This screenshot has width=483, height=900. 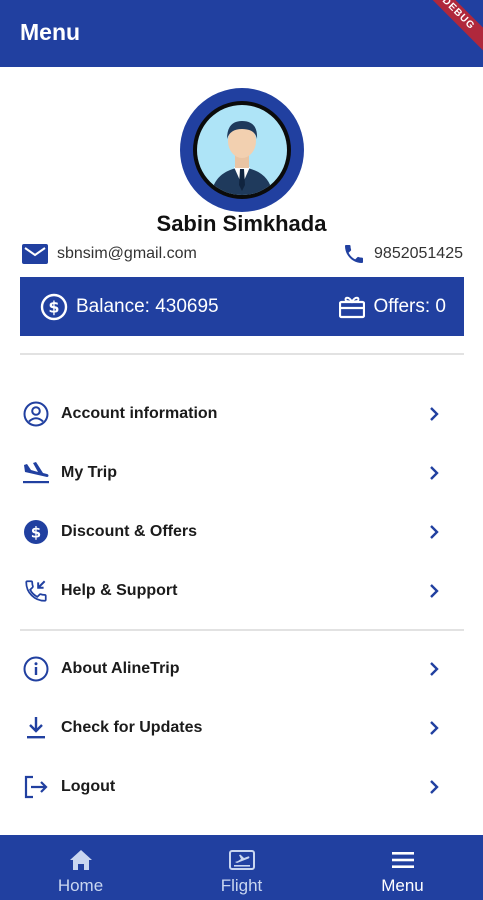 What do you see at coordinates (241, 860) in the screenshot?
I see `flight-ticket-icon` at bounding box center [241, 860].